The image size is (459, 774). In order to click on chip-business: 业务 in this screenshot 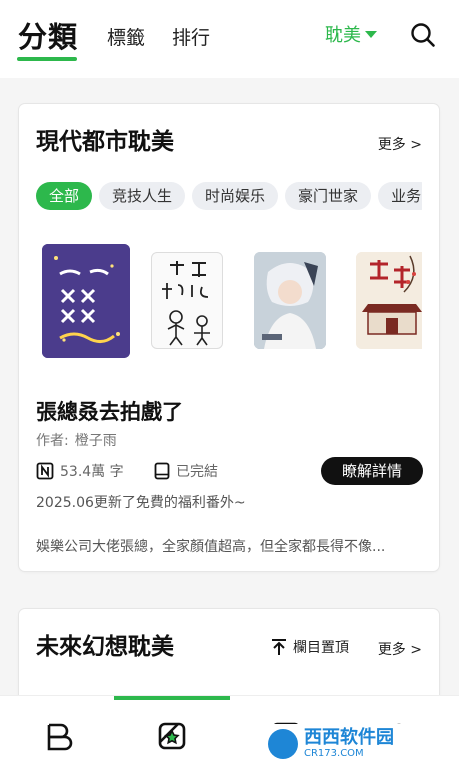, I will do `click(400, 196)`.